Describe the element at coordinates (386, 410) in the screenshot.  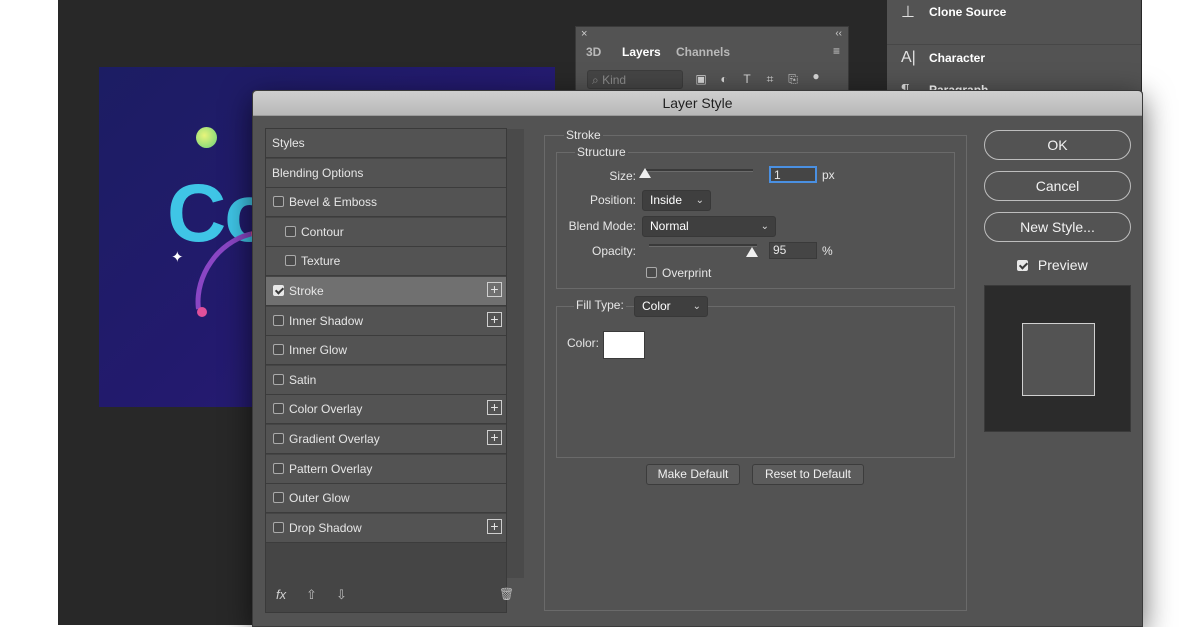
I see `style-row-color-overlay: Color Overlay +` at that location.